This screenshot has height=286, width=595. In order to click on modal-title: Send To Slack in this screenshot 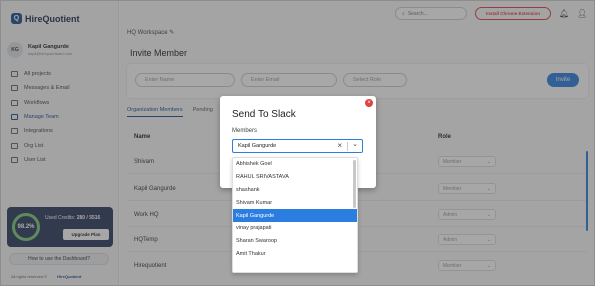, I will do `click(264, 114)`.